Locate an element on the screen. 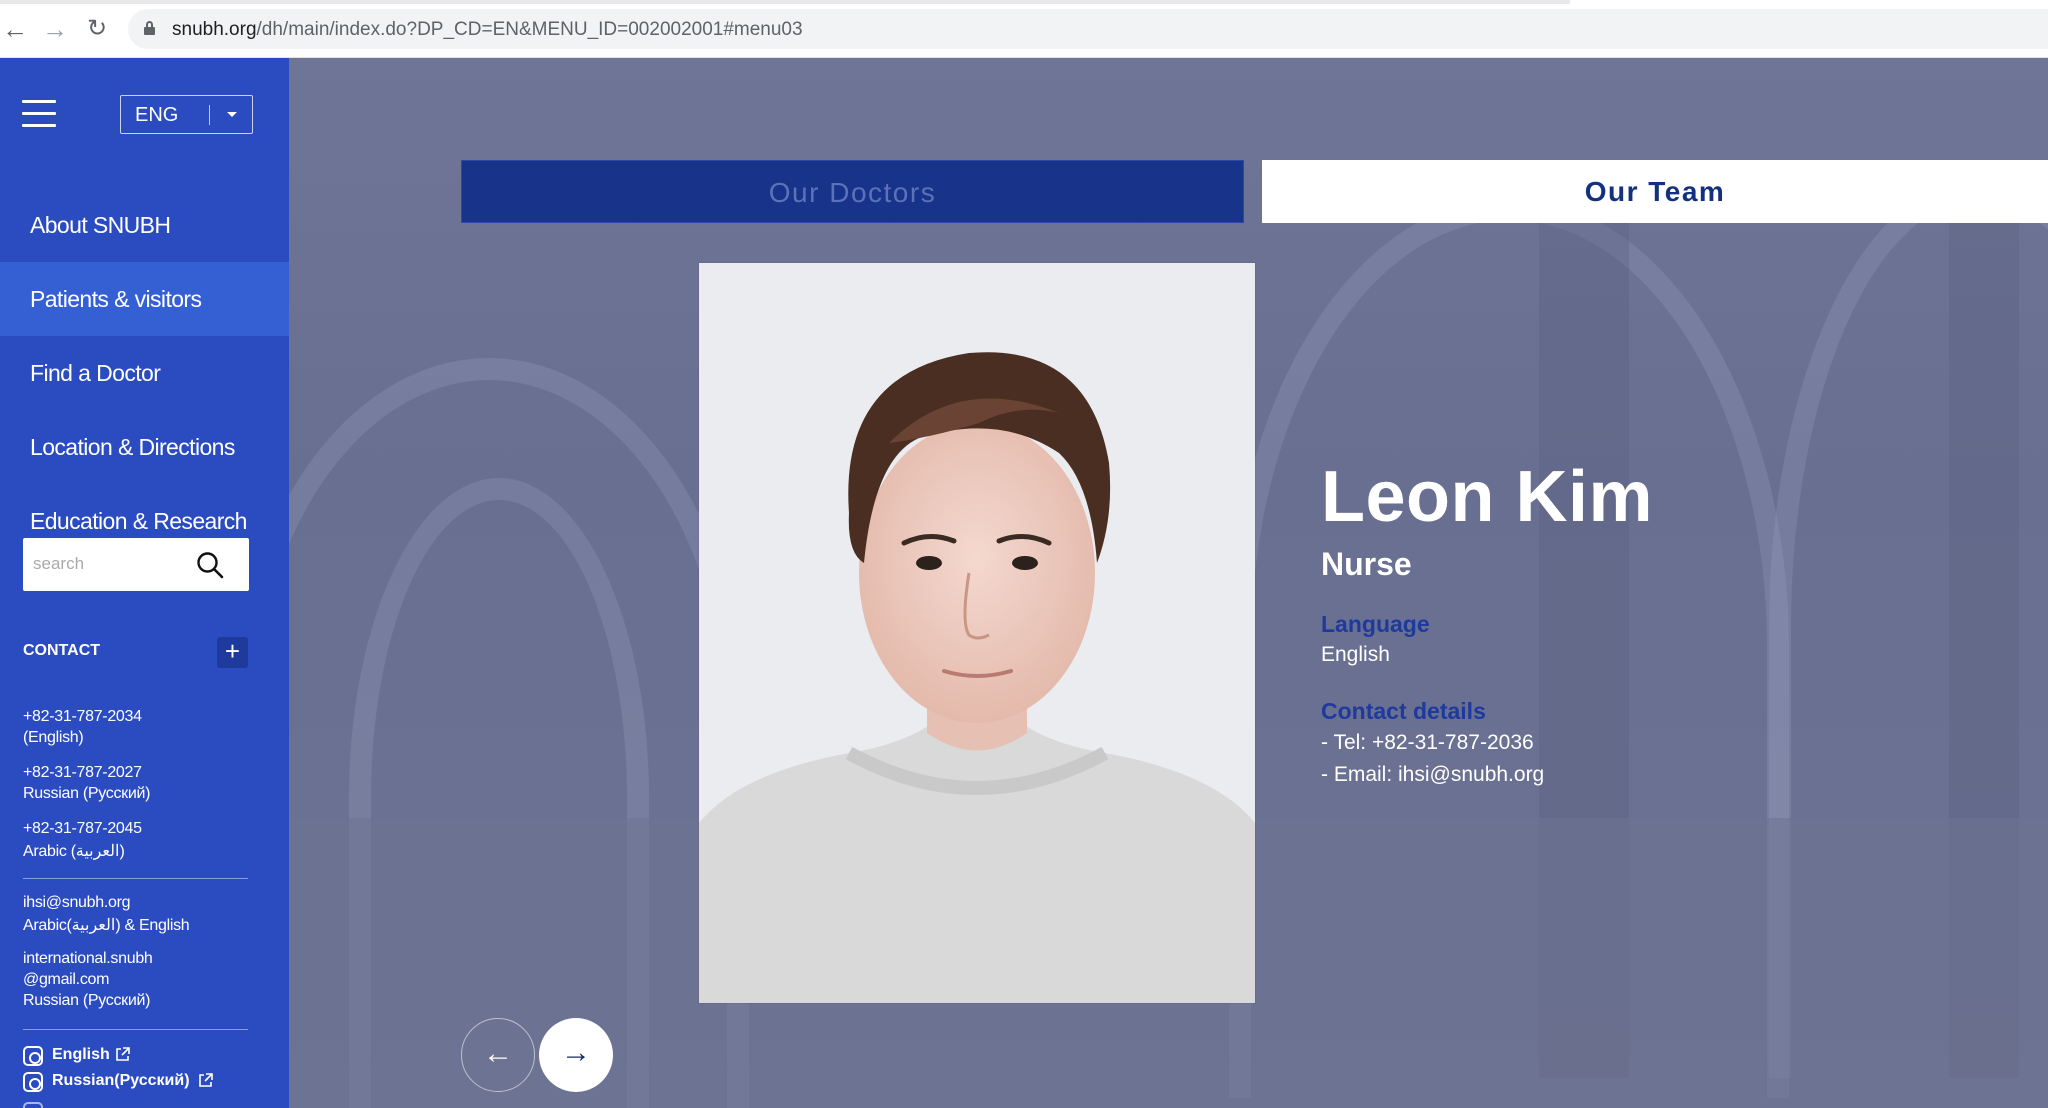 This screenshot has width=2048, height=1108. next-arrow-button: → is located at coordinates (576, 1055).